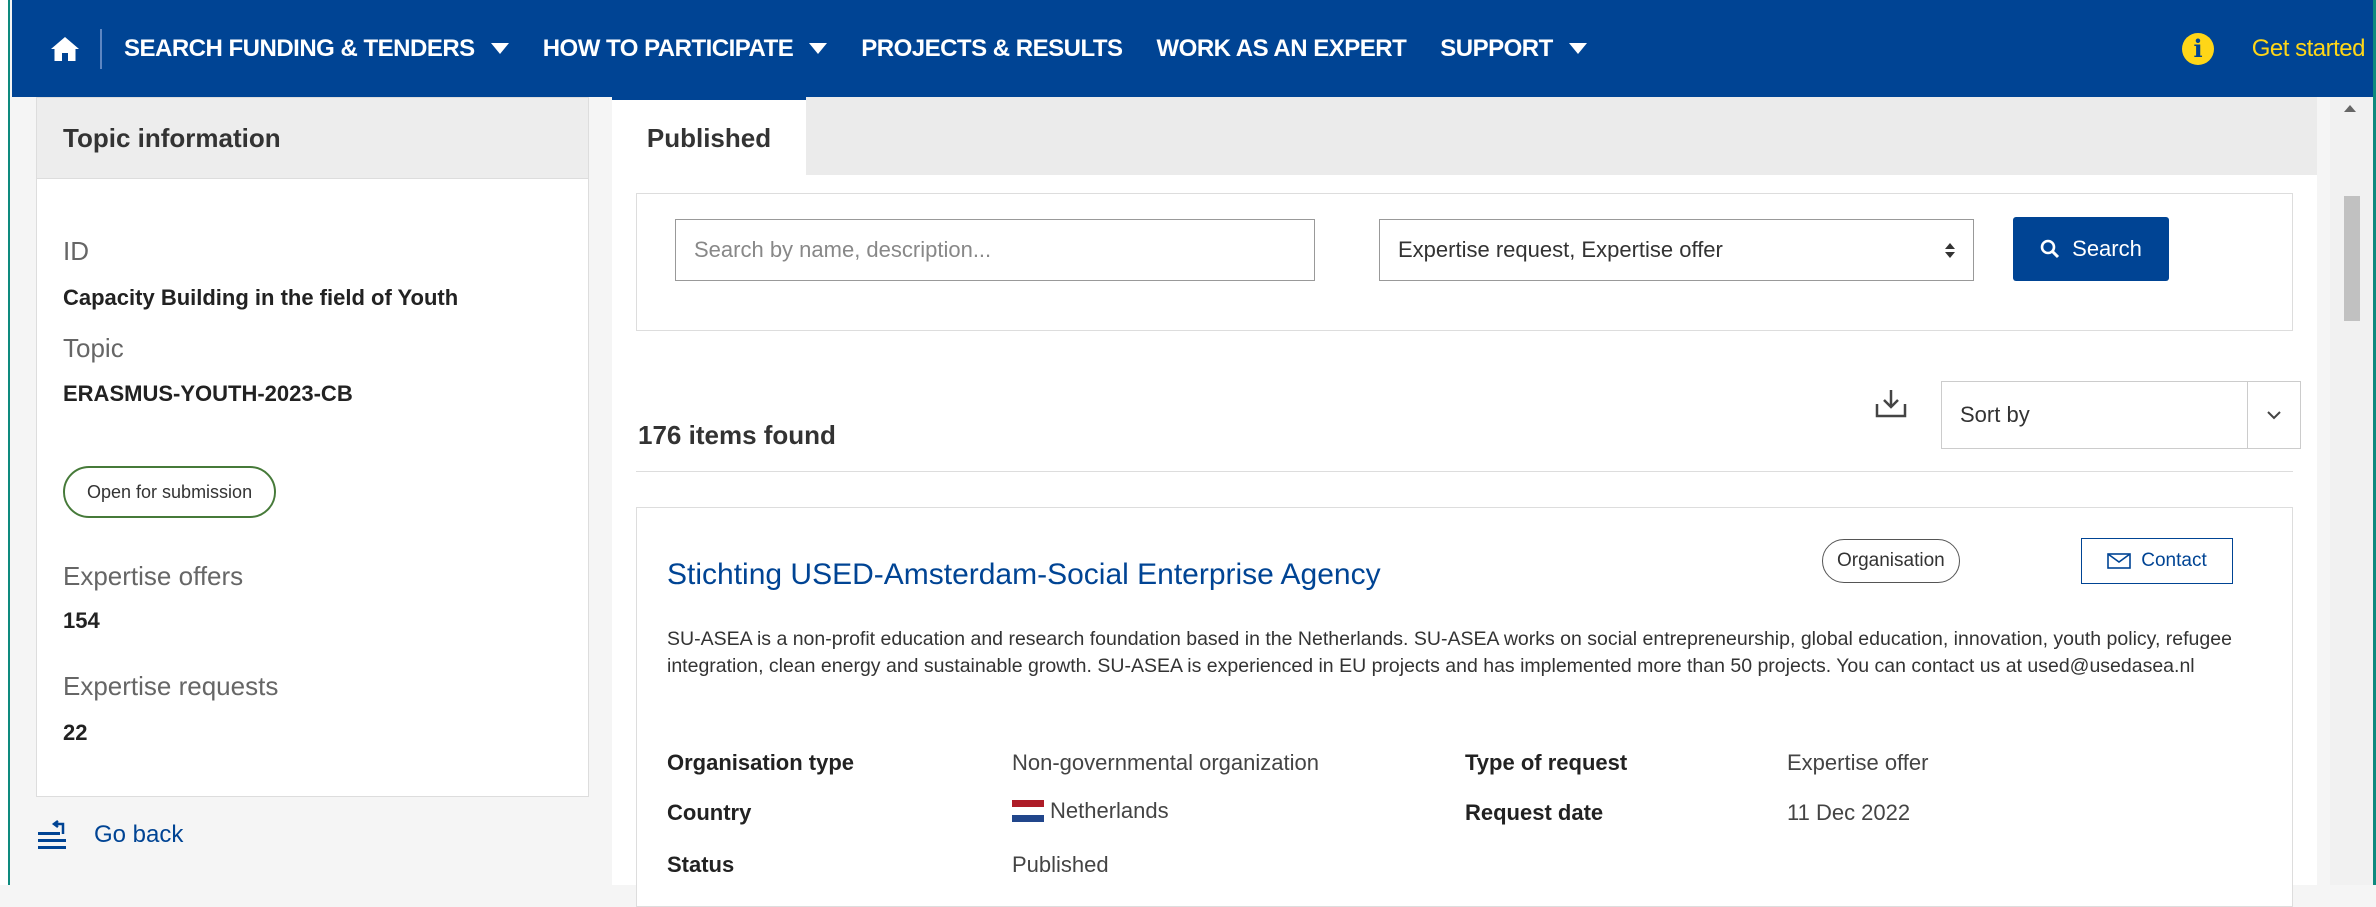  I want to click on status-value: Published, so click(1060, 864).